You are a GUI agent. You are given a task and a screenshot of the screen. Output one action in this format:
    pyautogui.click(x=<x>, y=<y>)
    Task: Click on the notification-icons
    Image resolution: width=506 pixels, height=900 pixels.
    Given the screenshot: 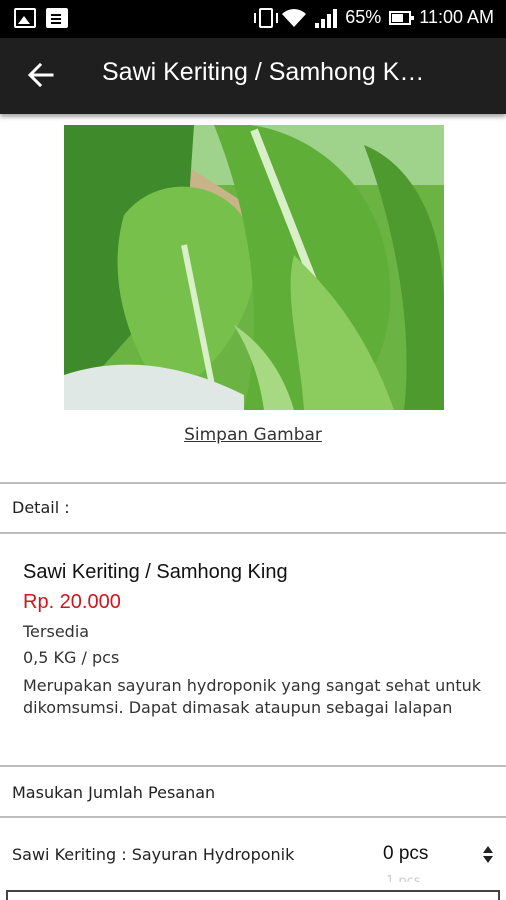 What is the action you would take?
    pyautogui.click(x=41, y=18)
    